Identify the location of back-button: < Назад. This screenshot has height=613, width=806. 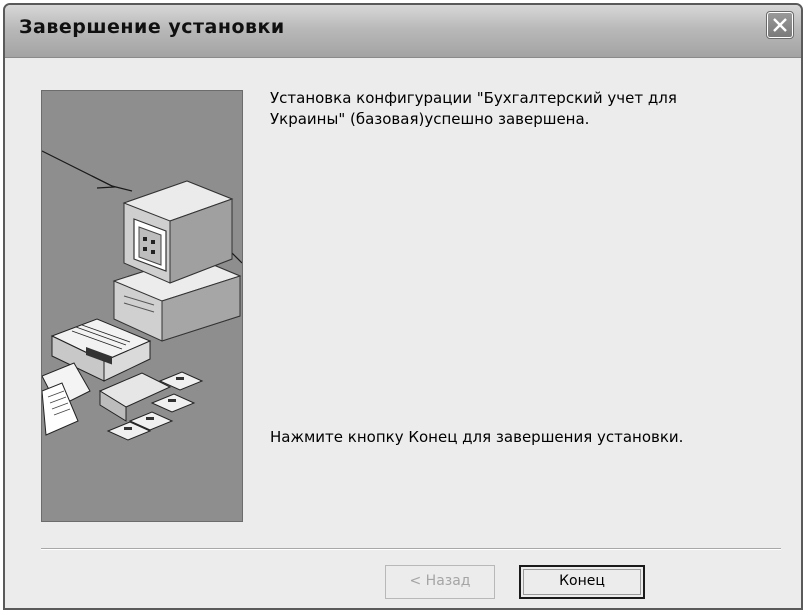
(440, 582).